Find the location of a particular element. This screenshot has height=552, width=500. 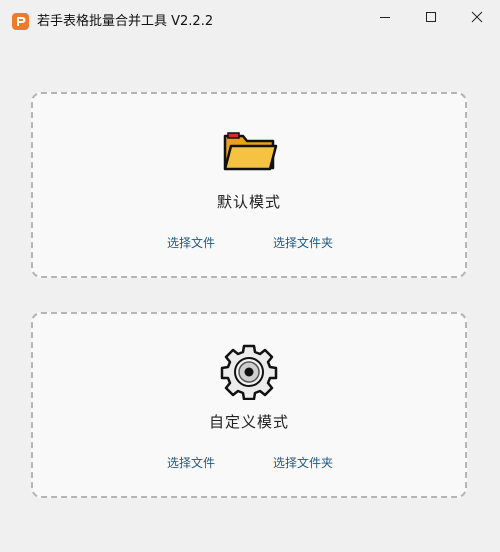

close-button is located at coordinates (477, 17).